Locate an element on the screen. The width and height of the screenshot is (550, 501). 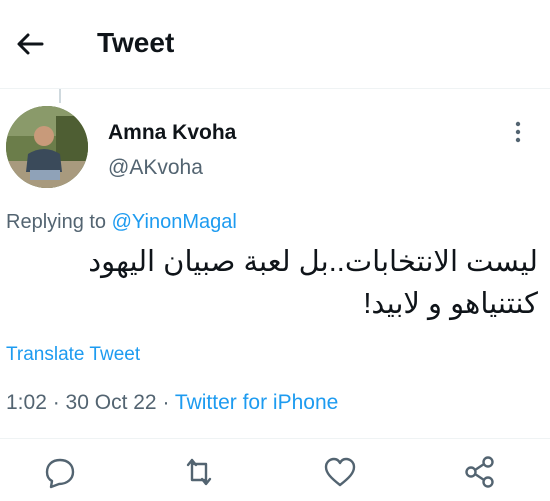
tweet-text-line: ليست الانتخابات..بل لعبة صبيان اليهود is located at coordinates (313, 262).